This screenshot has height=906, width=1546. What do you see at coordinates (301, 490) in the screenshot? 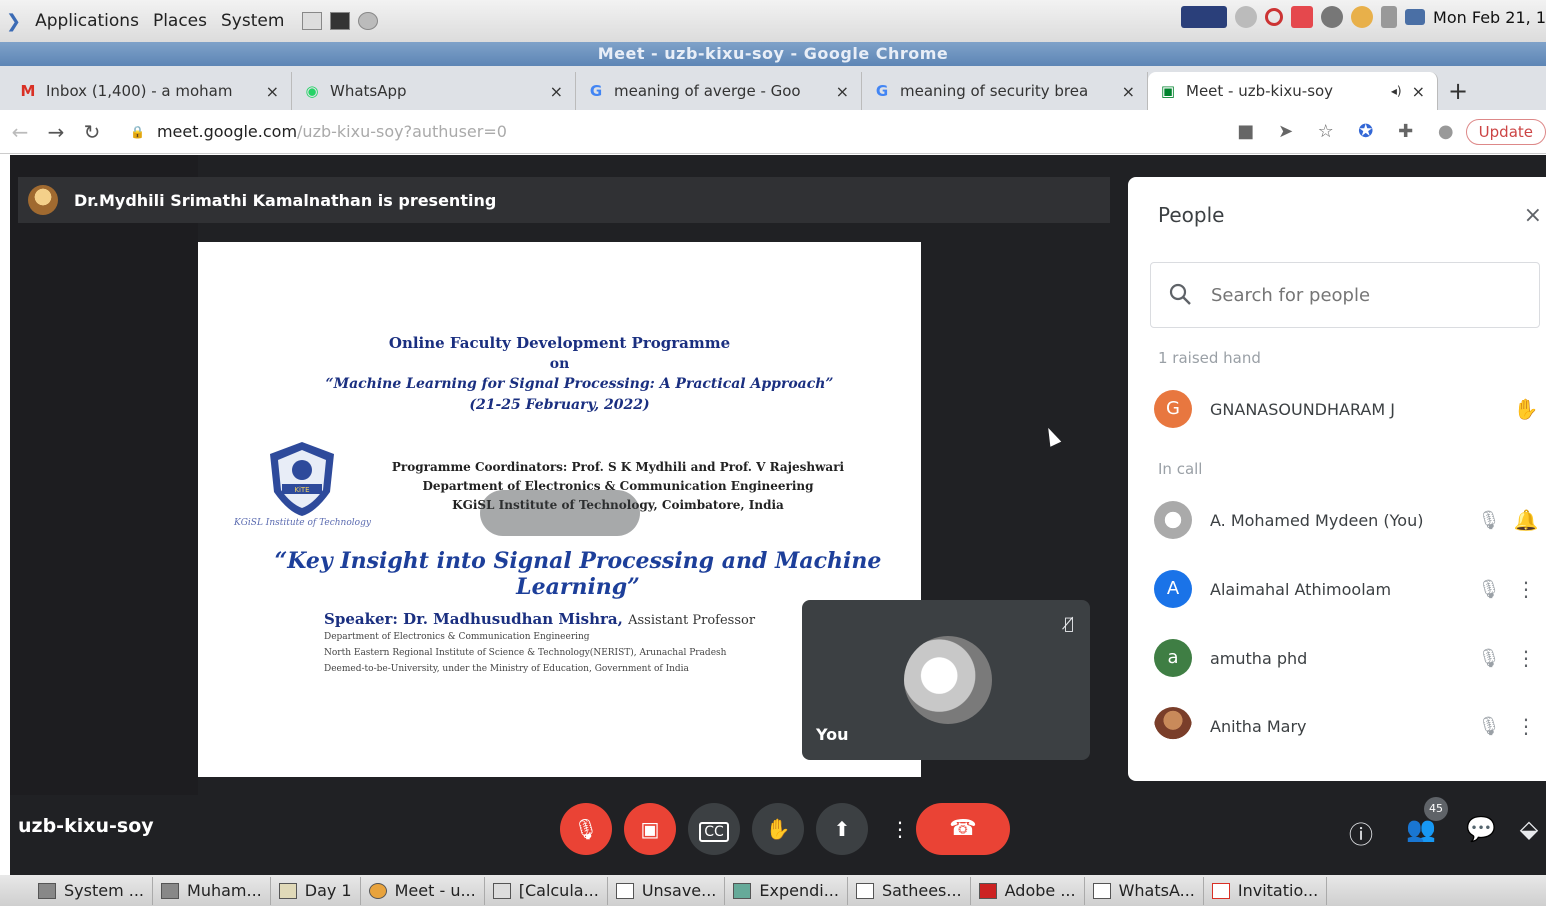
I see `svg-text: KiTE` at bounding box center [301, 490].